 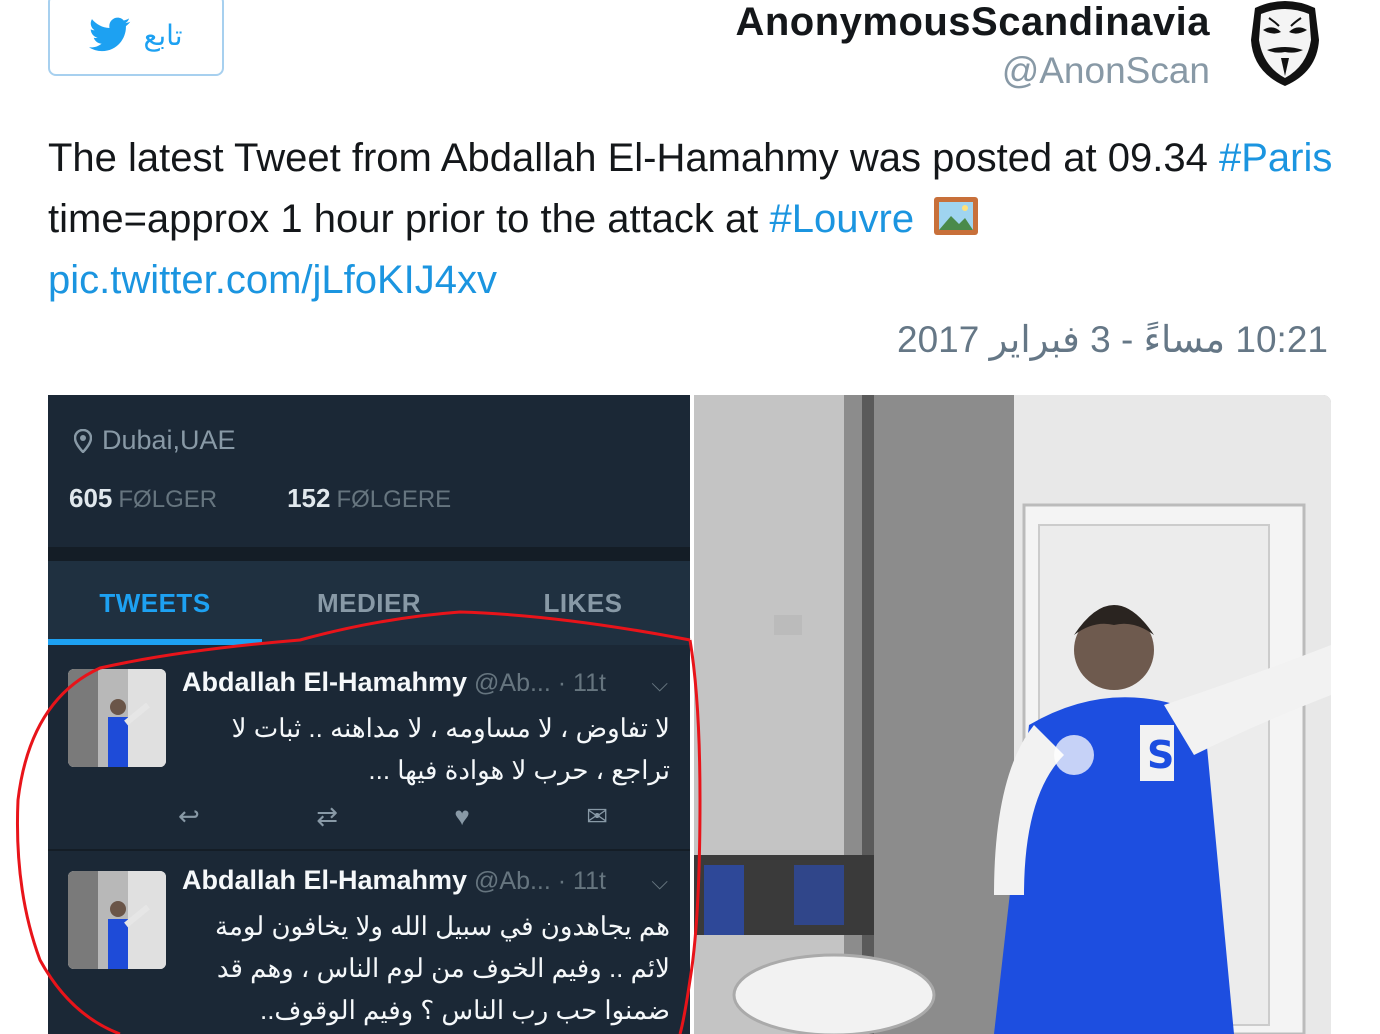 I want to click on profile-stats: 605 FØLGER 152 FØLGERE, so click(x=260, y=498).